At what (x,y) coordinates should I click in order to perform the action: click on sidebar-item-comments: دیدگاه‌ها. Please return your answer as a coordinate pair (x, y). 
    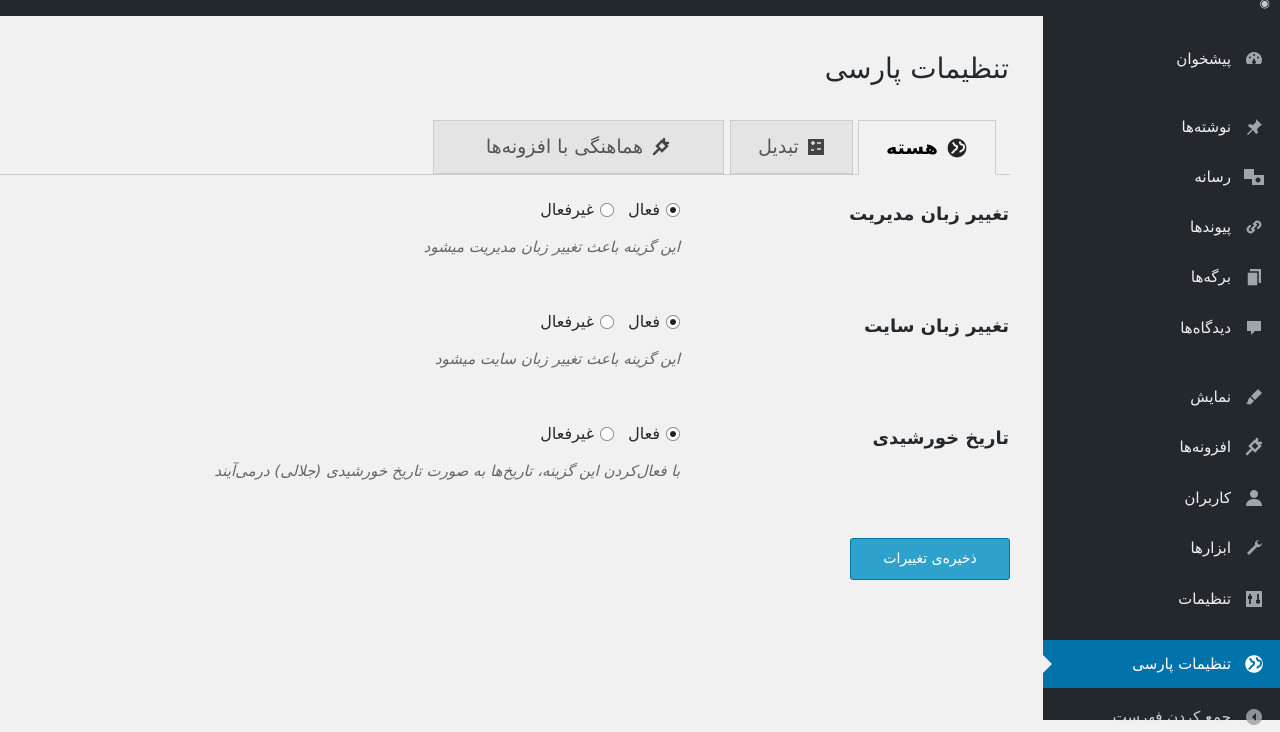
    Looking at the image, I should click on (1161, 328).